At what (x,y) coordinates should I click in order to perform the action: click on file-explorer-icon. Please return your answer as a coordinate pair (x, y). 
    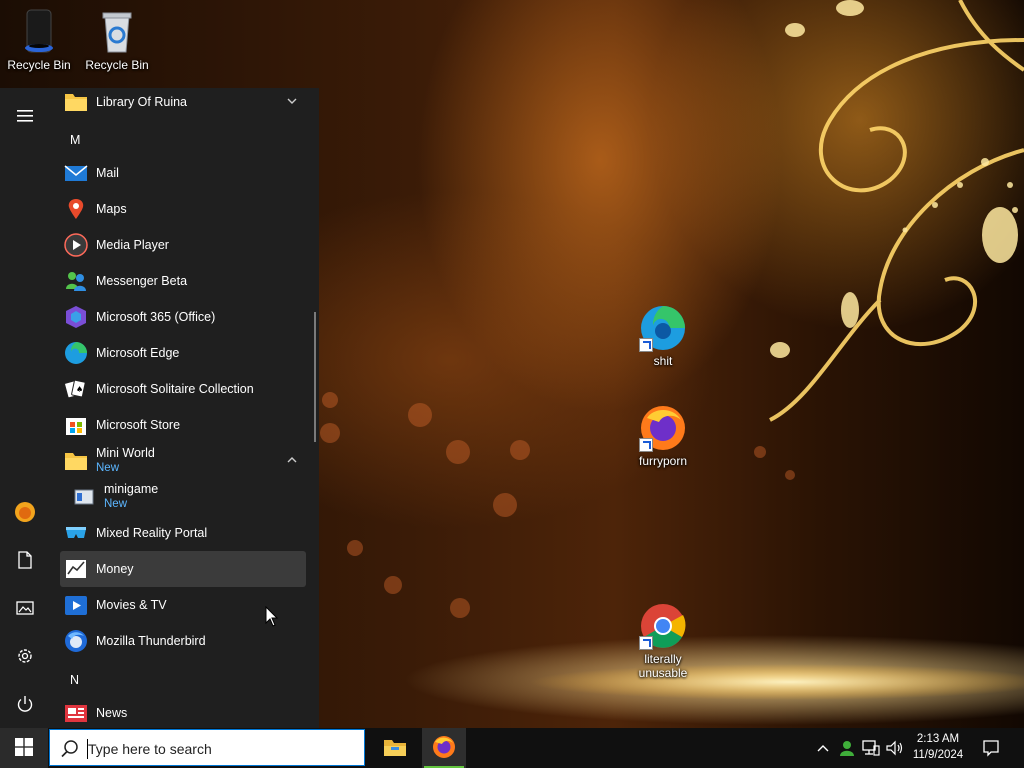
    Looking at the image, I should click on (395, 748).